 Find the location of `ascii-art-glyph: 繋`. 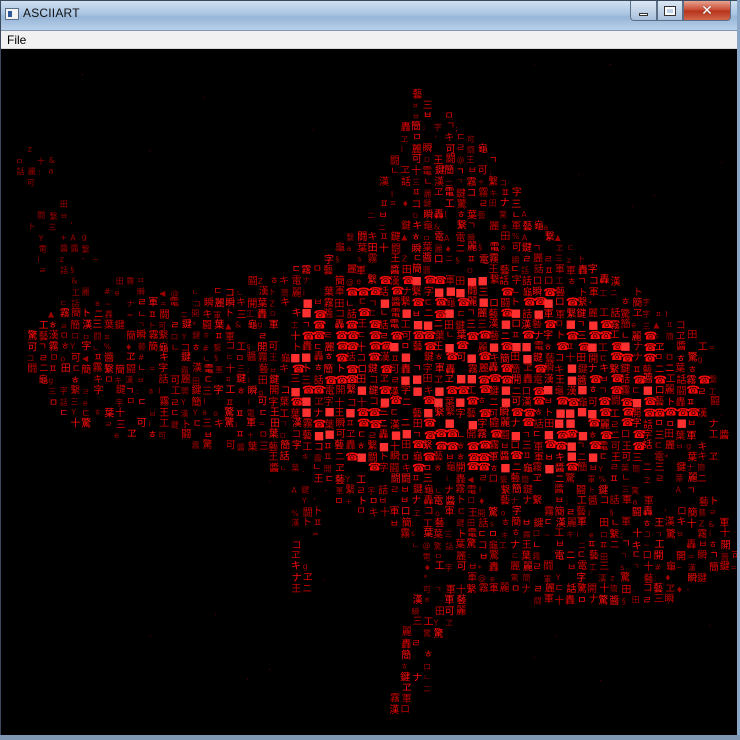

ascii-art-glyph: 繋 is located at coordinates (54, 216).